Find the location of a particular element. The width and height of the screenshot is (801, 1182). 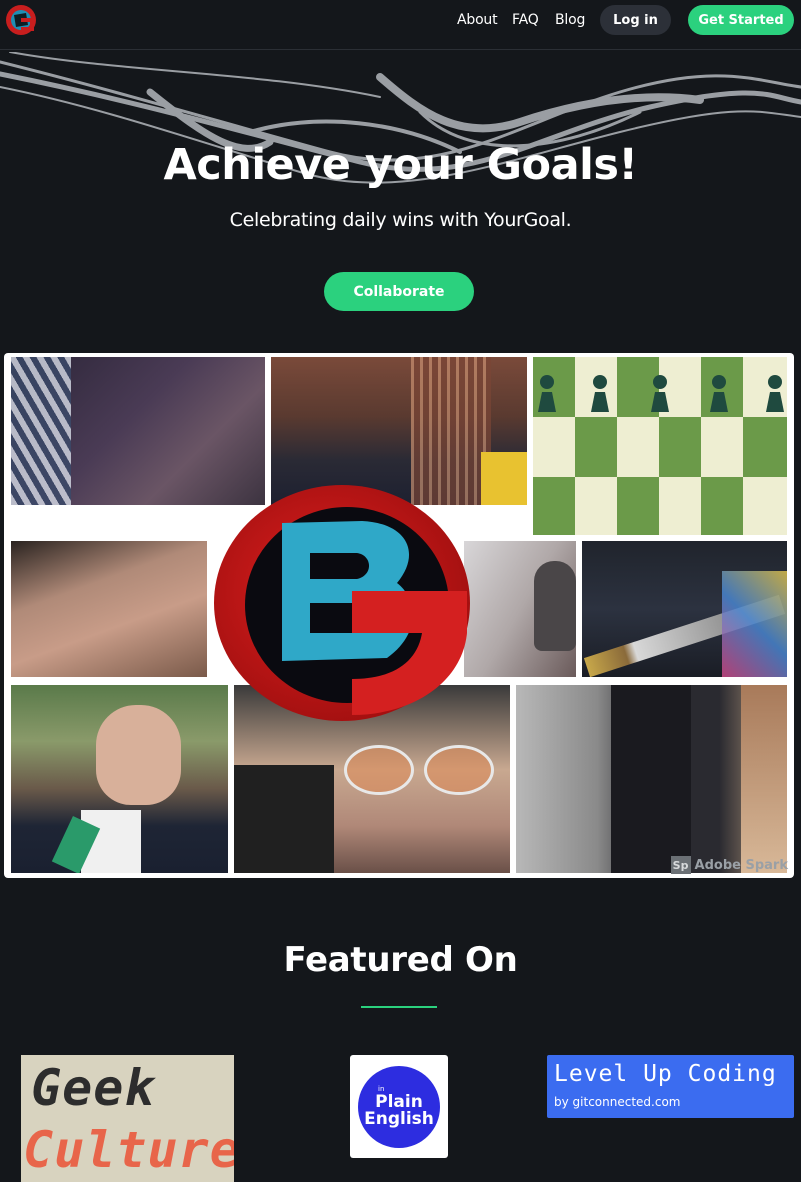

in-plain-english-circle: in Plain English is located at coordinates (399, 1106).